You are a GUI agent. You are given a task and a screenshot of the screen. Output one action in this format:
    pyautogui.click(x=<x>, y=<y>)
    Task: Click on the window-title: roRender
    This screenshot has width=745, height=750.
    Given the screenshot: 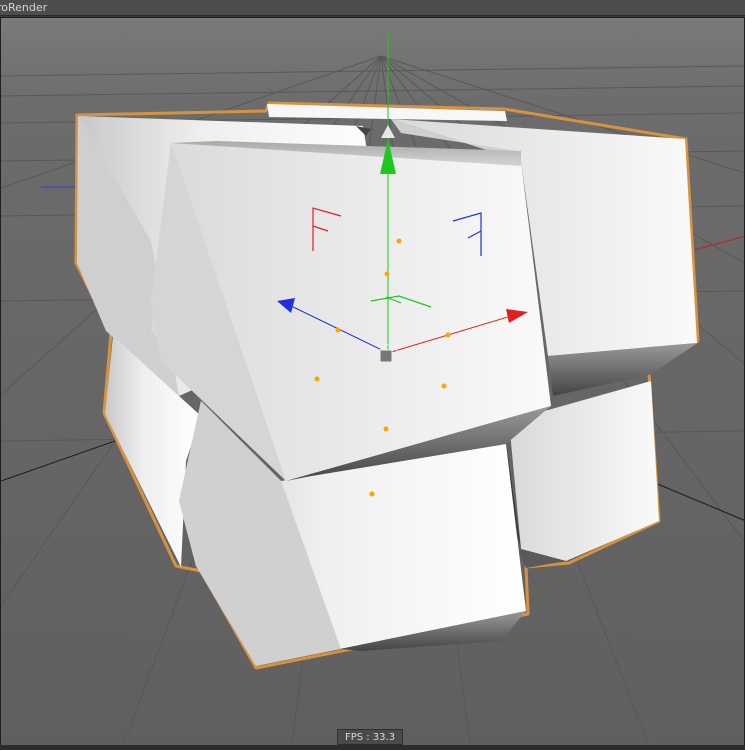 What is the action you would take?
    pyautogui.click(x=24, y=7)
    